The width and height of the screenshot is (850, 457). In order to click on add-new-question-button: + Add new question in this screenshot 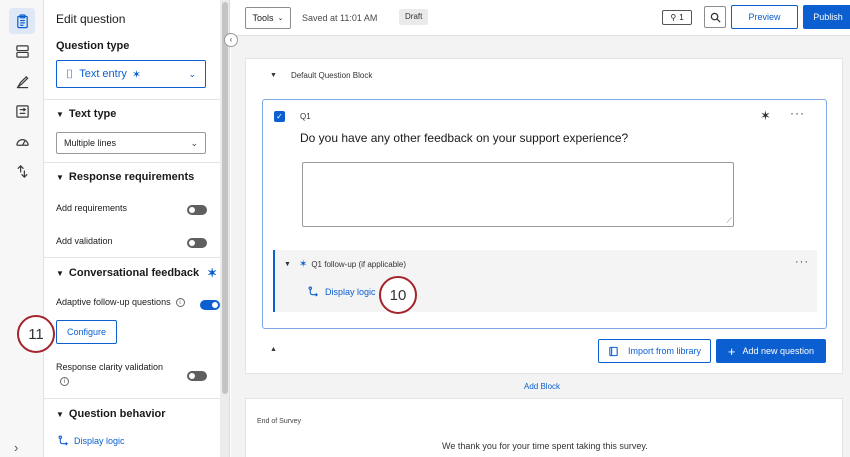, I will do `click(771, 351)`.